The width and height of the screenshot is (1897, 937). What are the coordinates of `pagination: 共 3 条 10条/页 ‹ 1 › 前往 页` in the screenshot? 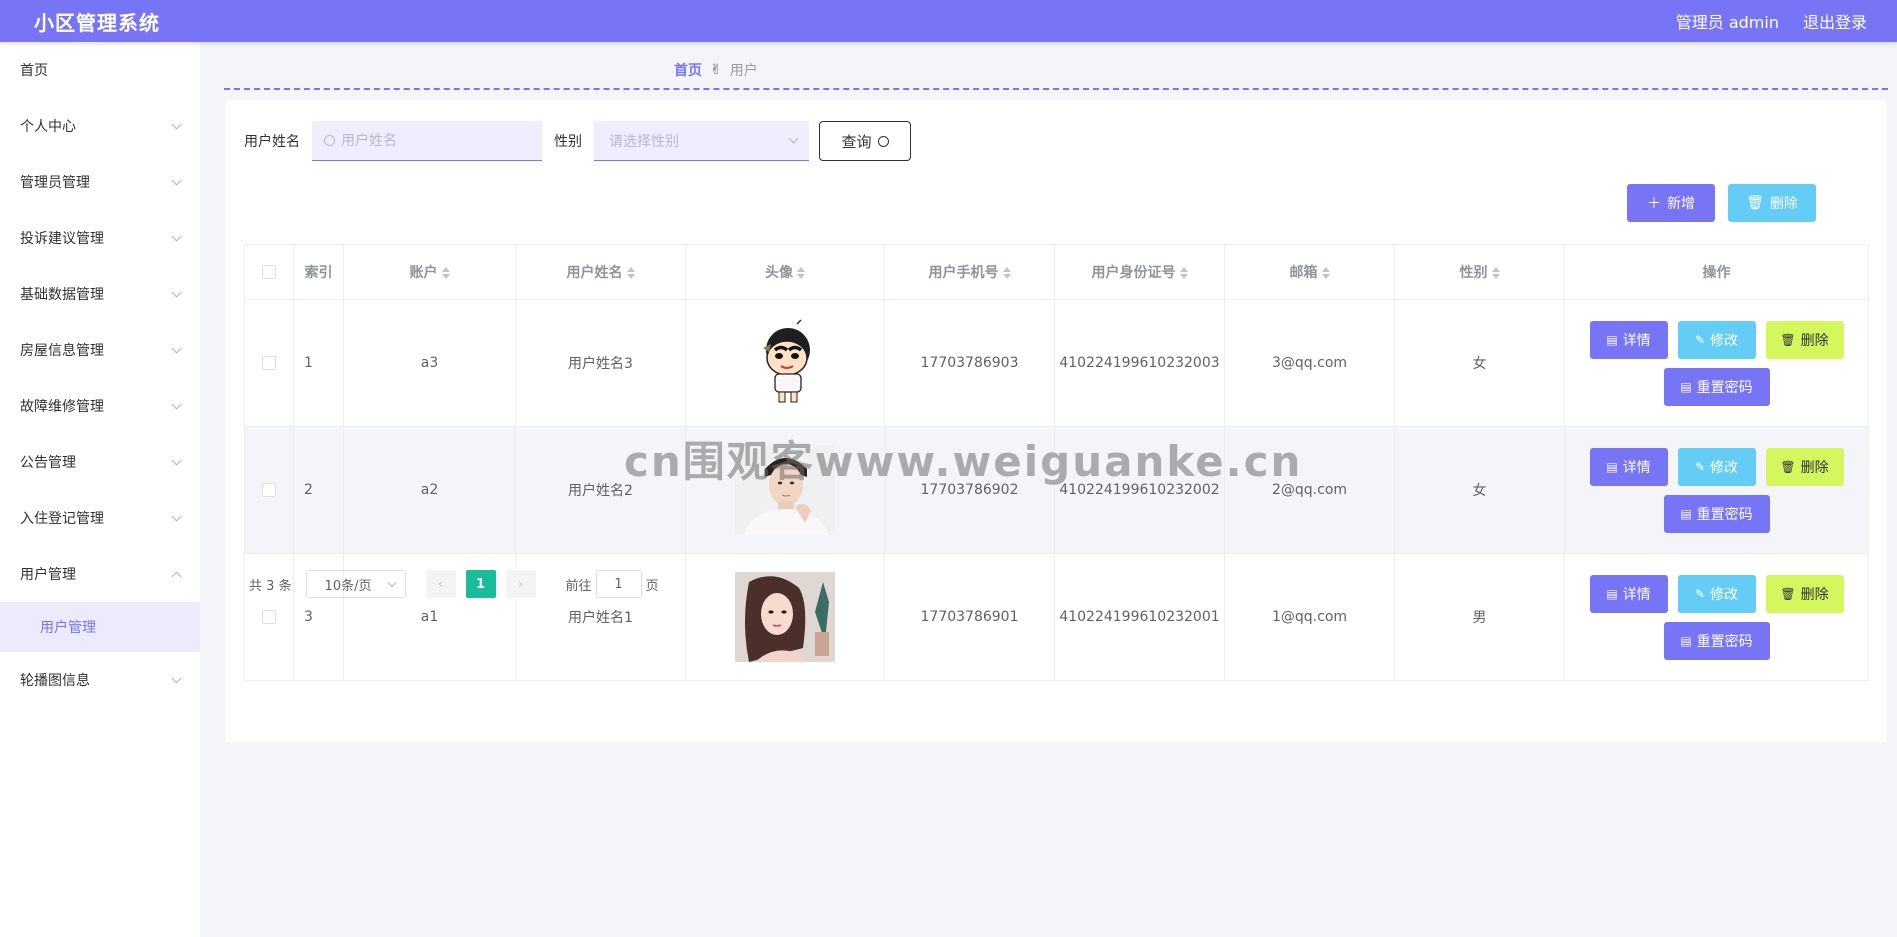 It's located at (454, 584).